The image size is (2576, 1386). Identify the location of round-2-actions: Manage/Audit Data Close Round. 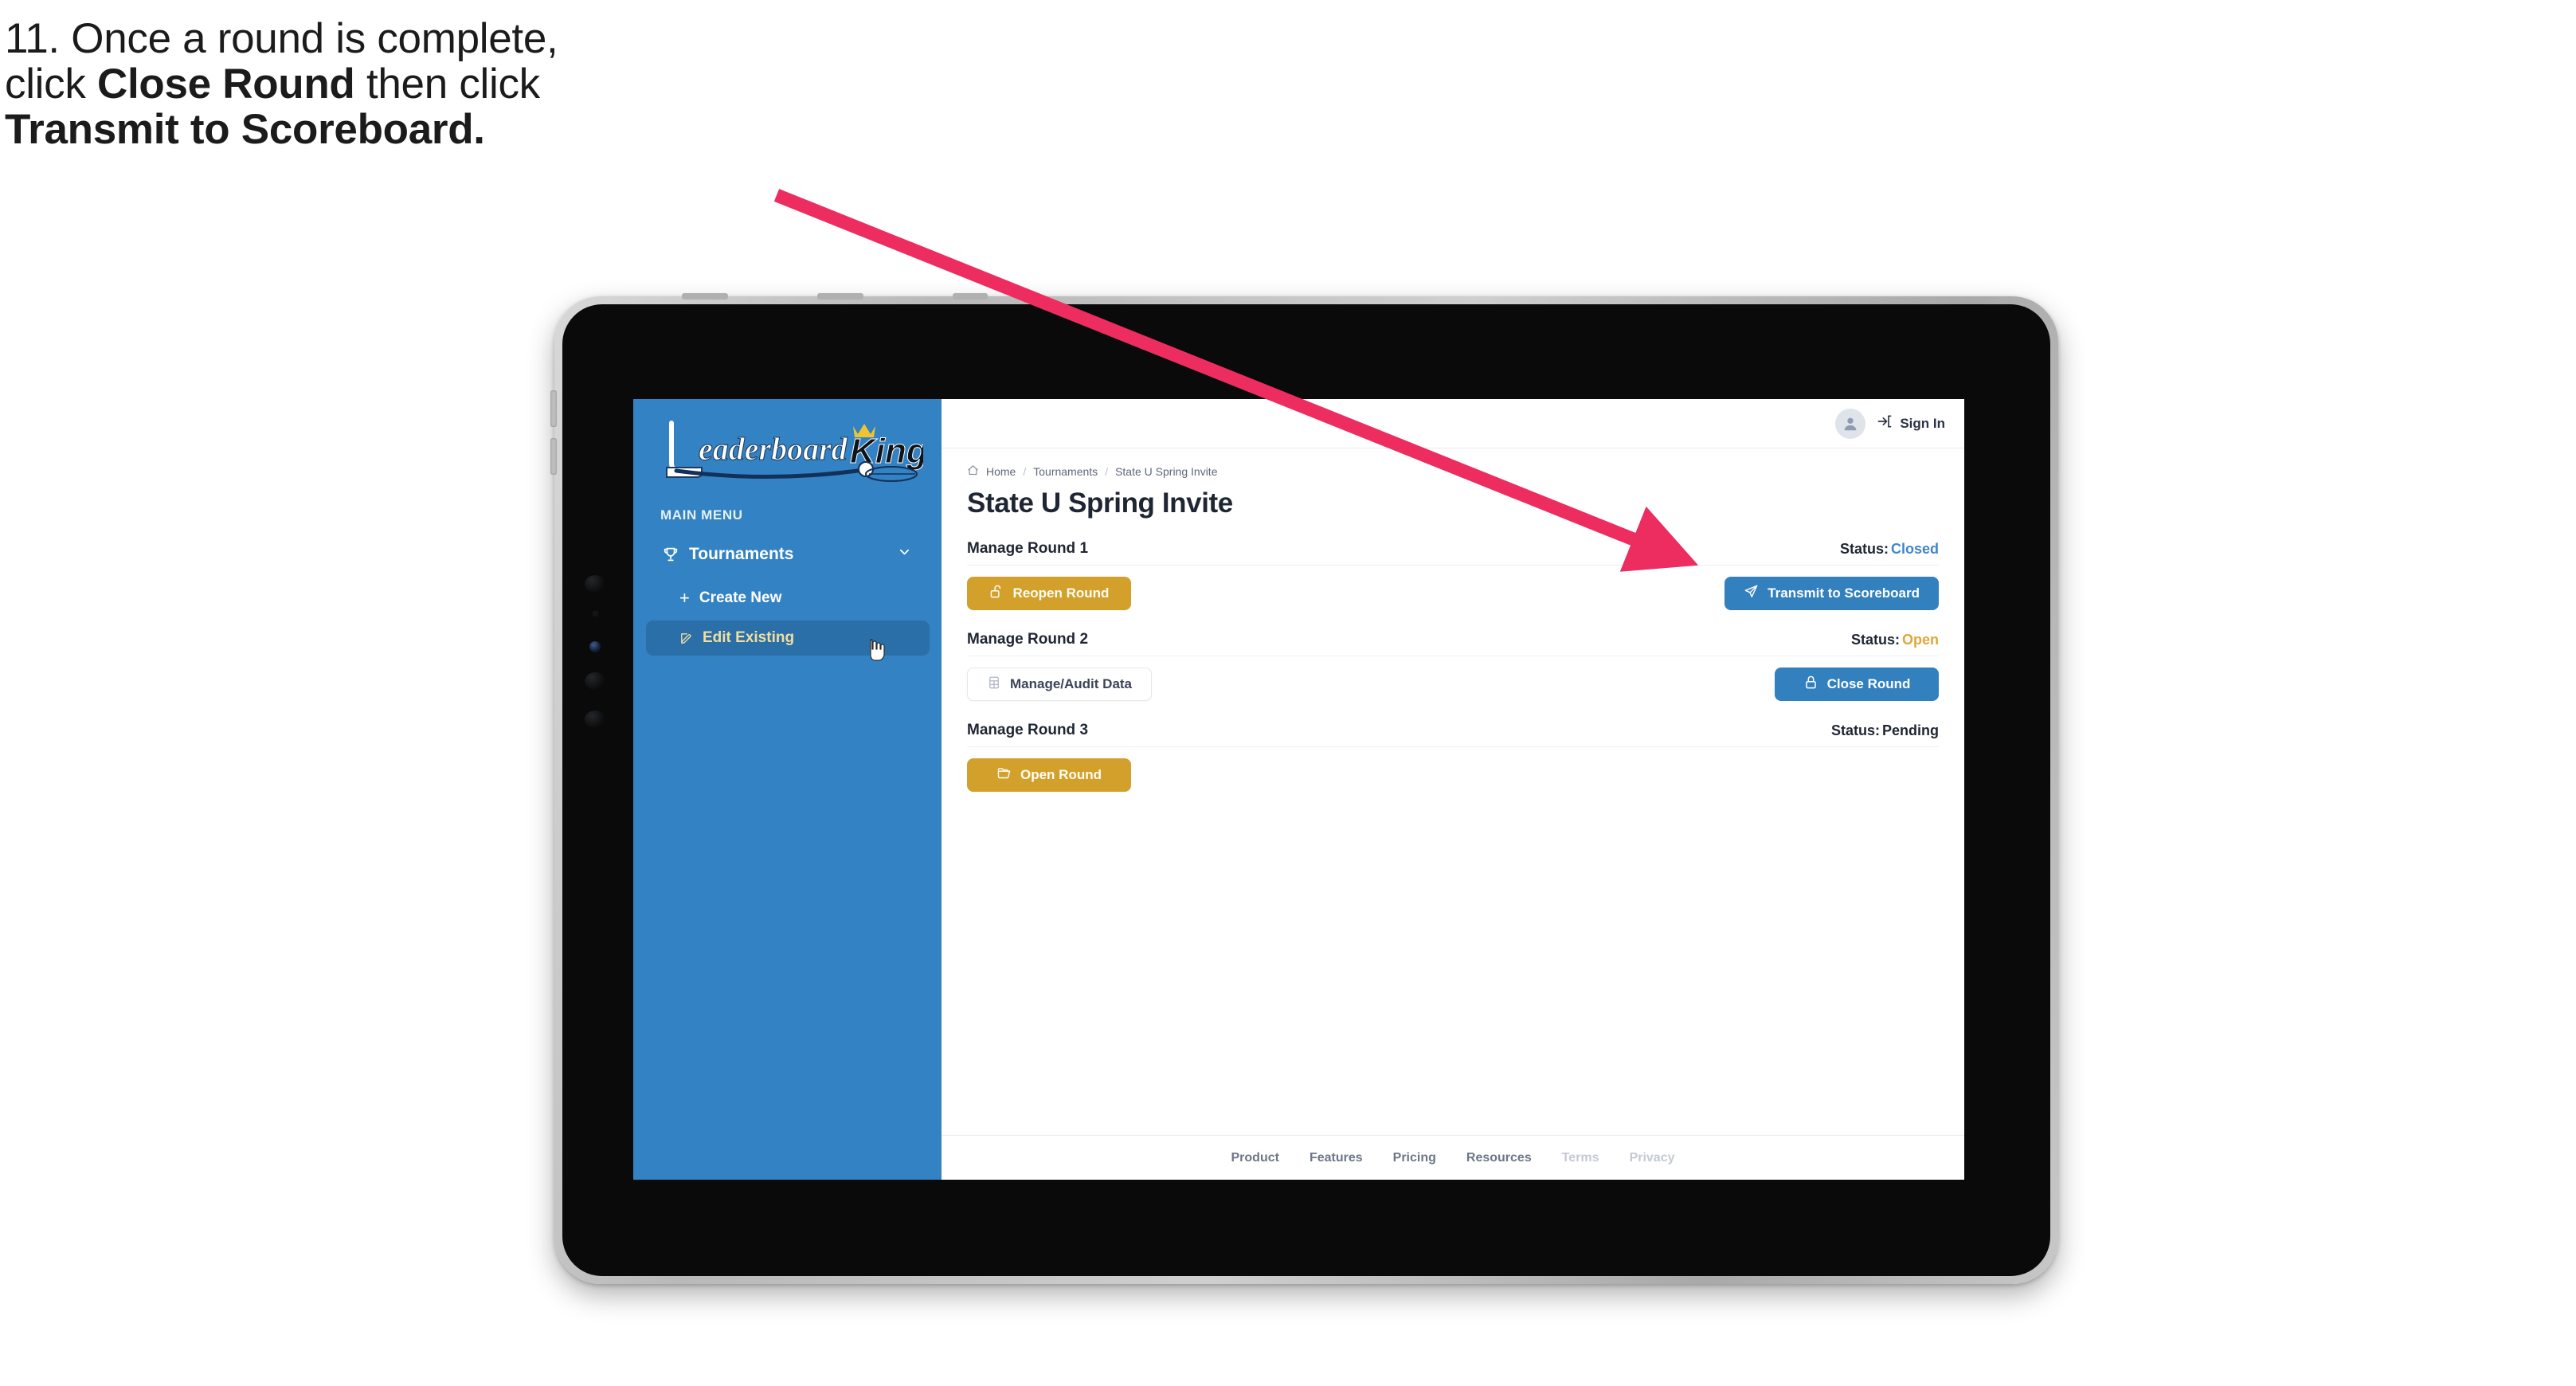
(1453, 684).